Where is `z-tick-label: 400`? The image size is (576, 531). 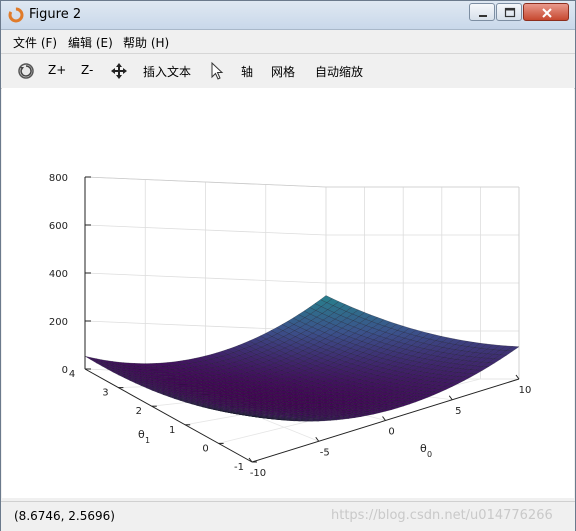
z-tick-label: 400 is located at coordinates (58, 274).